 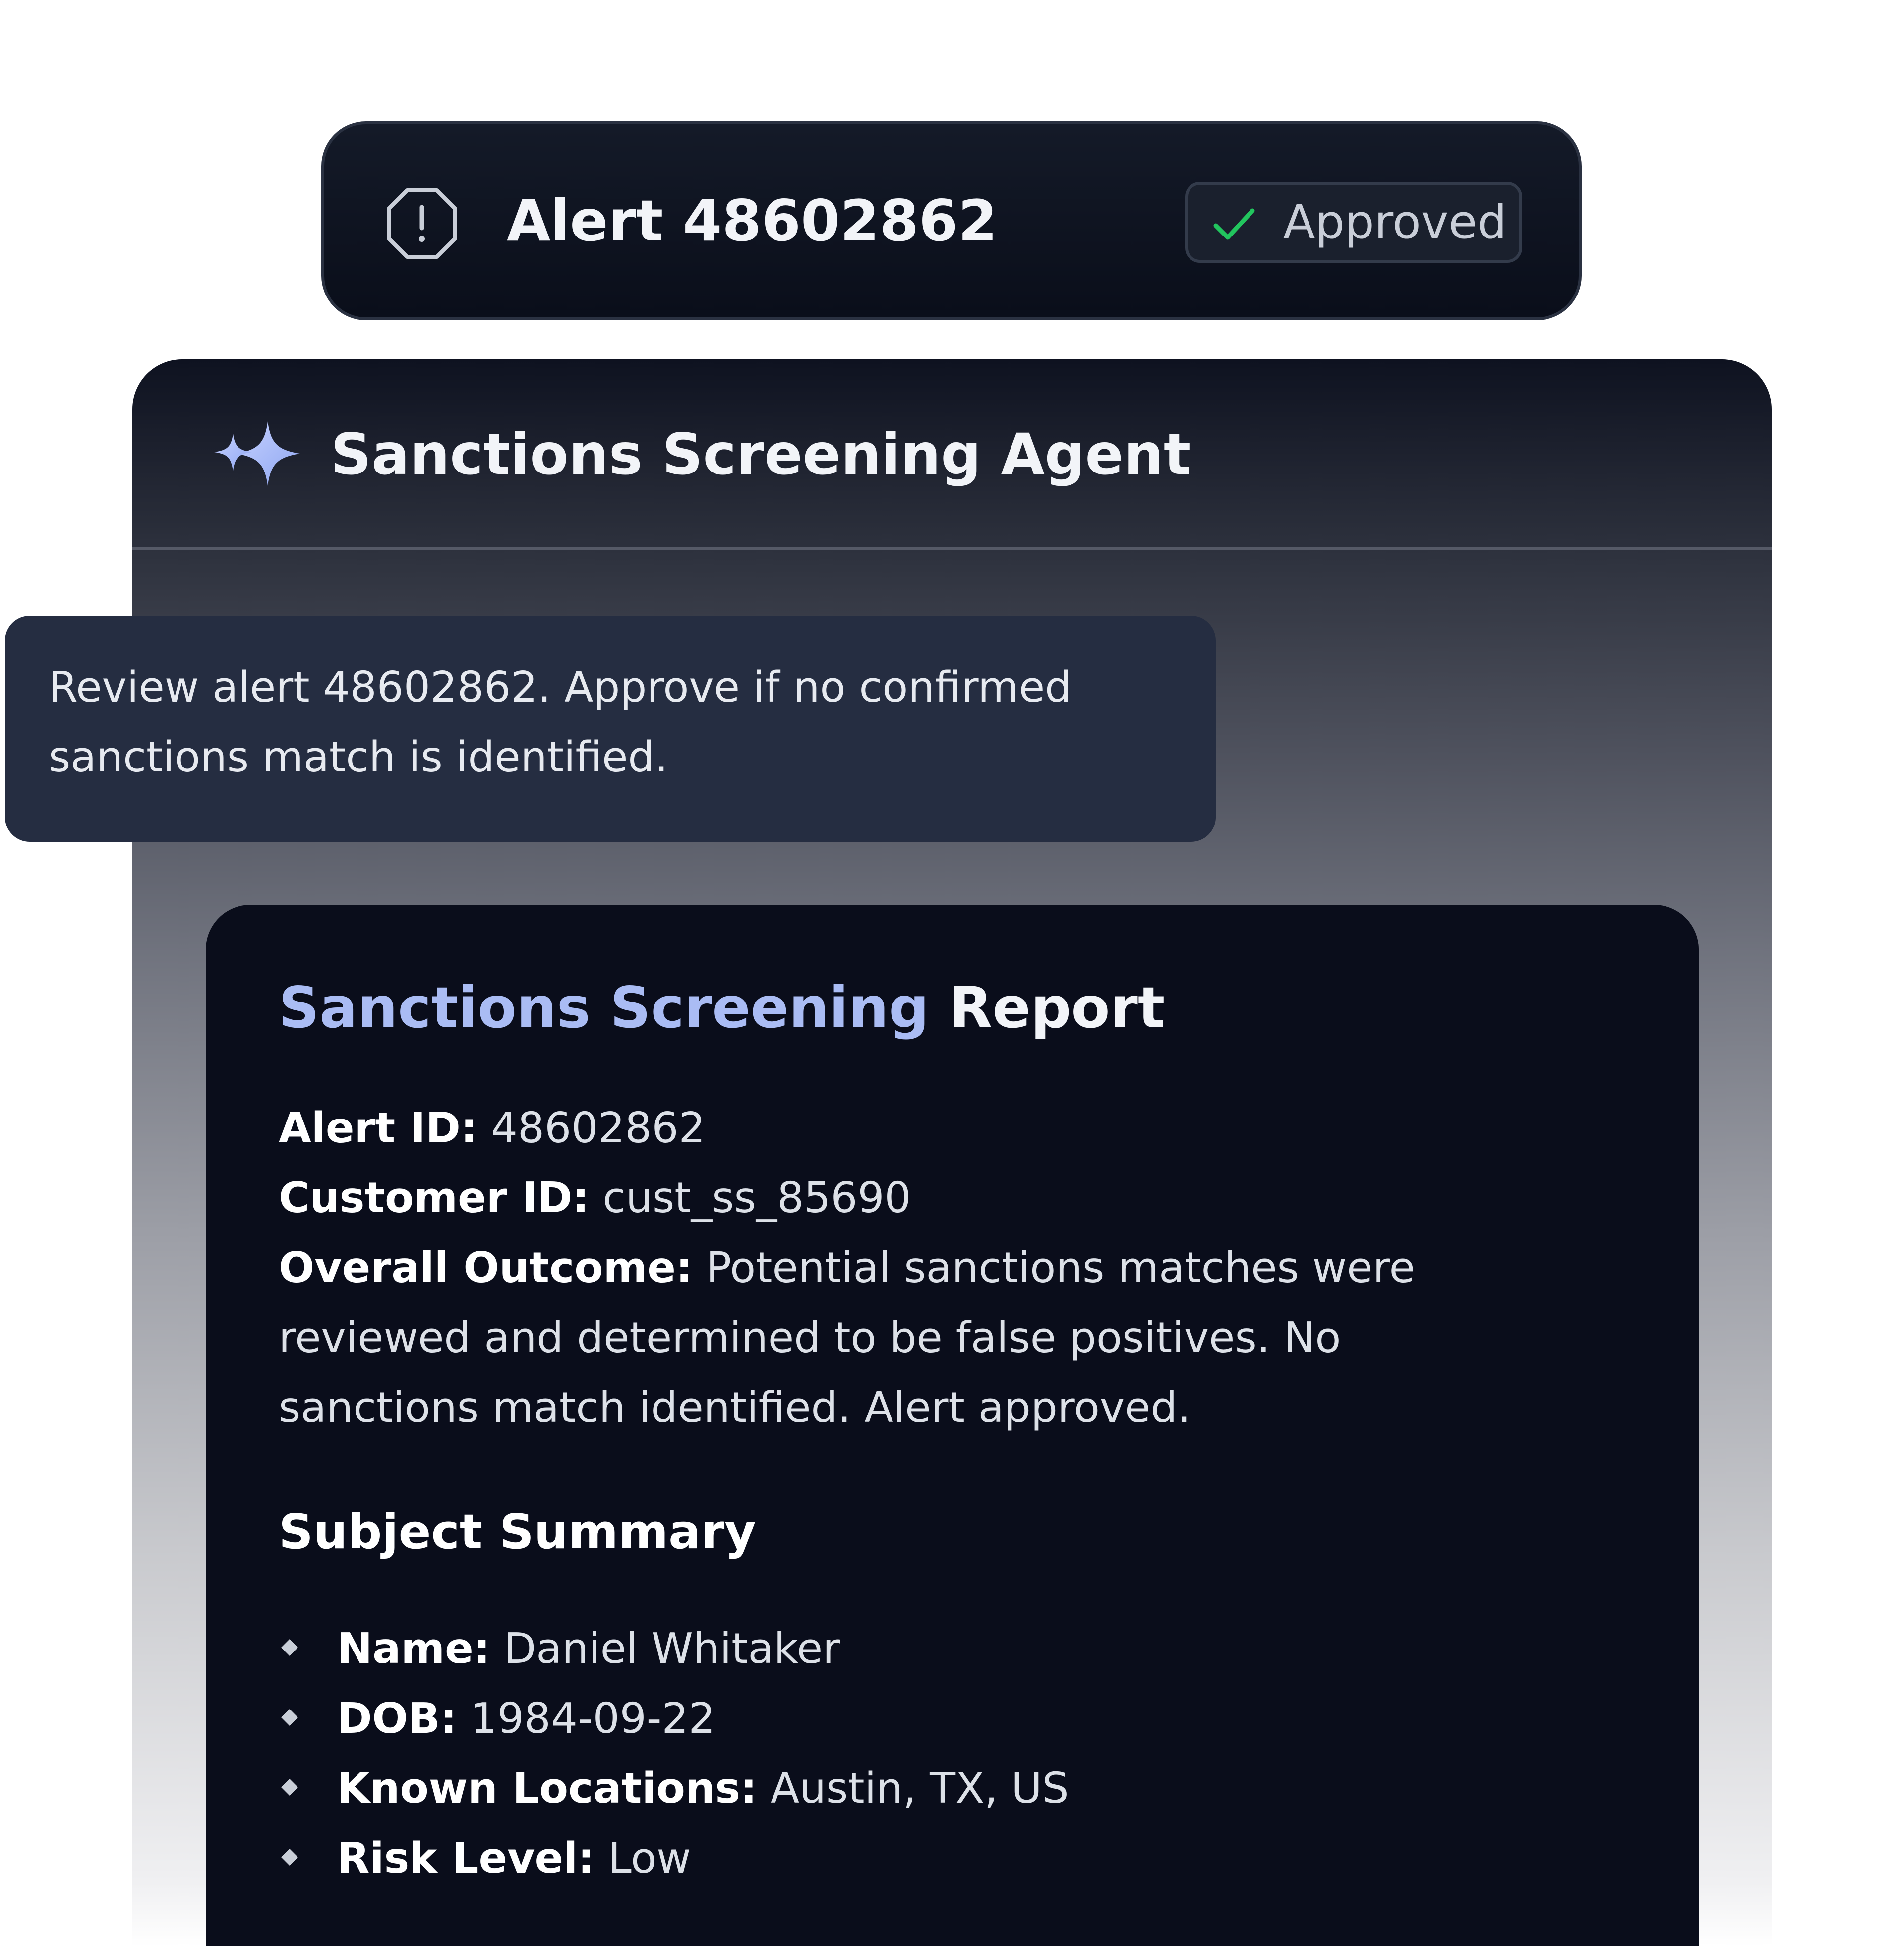 I want to click on summary-label: Name:, so click(x=413, y=1648).